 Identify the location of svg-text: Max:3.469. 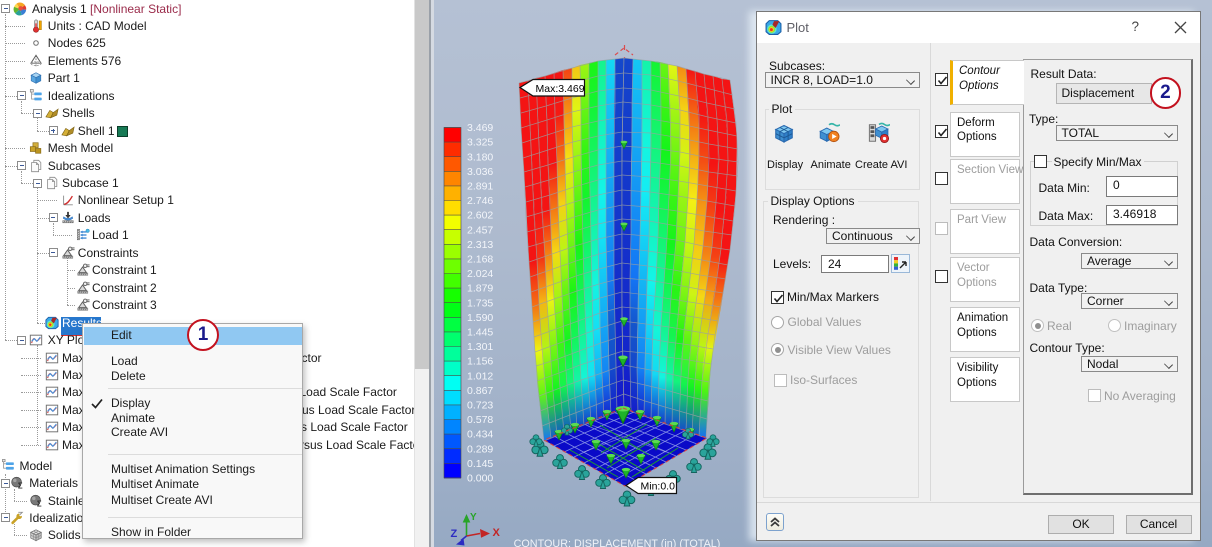
(560, 89).